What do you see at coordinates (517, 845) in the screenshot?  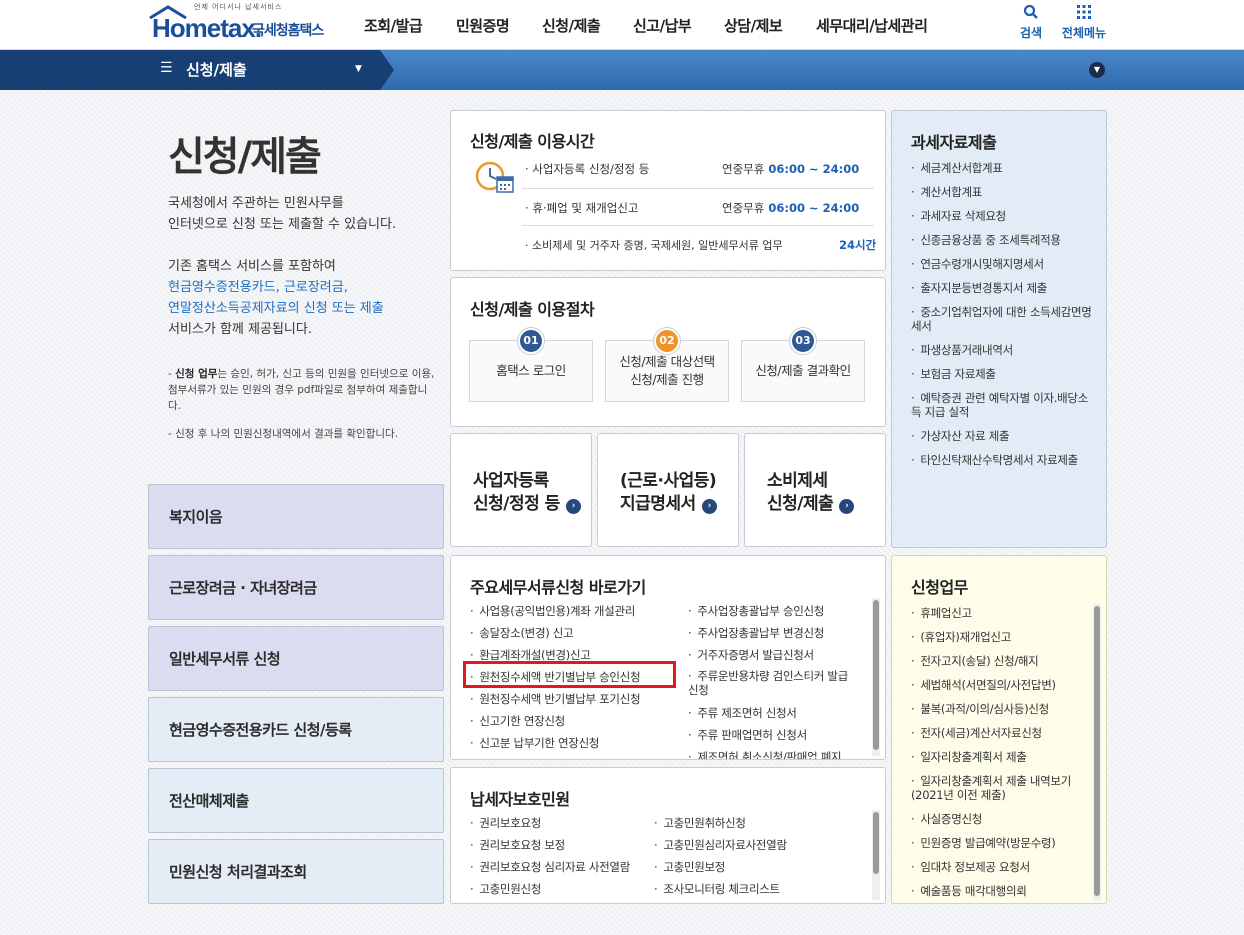 I see `protection-link: 권리보호요청 보정` at bounding box center [517, 845].